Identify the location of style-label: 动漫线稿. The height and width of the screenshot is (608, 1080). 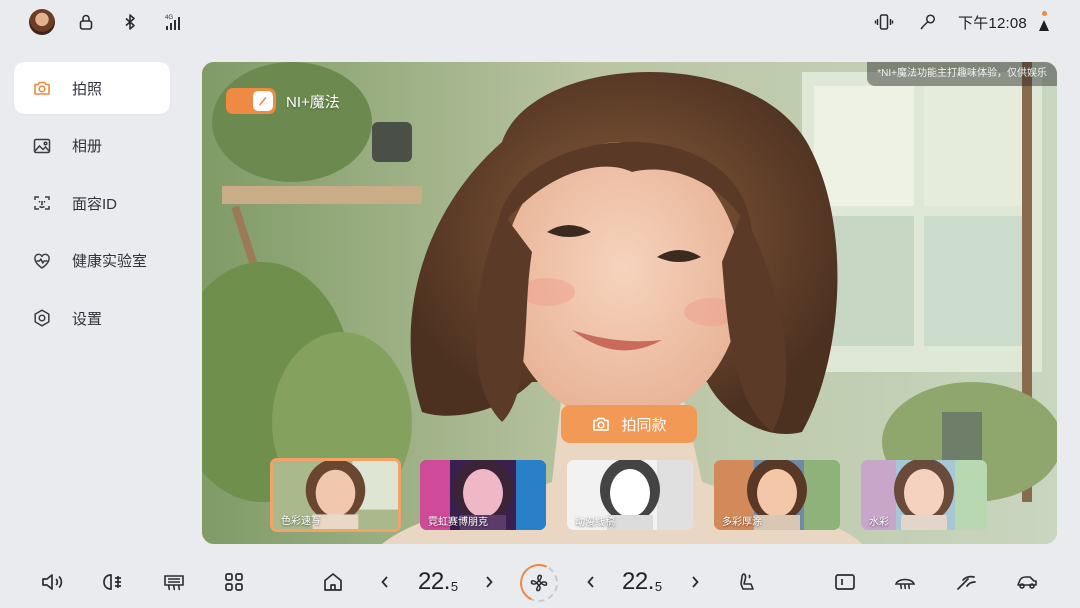
(595, 522).